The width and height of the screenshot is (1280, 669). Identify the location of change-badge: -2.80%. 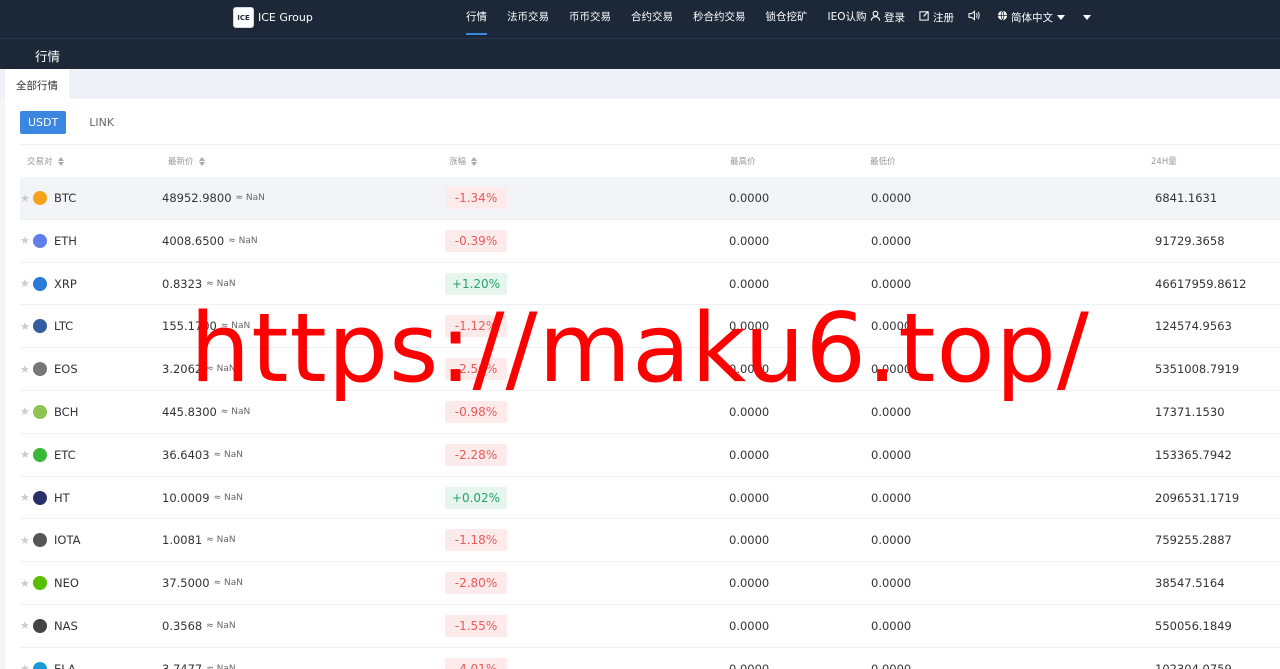
(476, 583).